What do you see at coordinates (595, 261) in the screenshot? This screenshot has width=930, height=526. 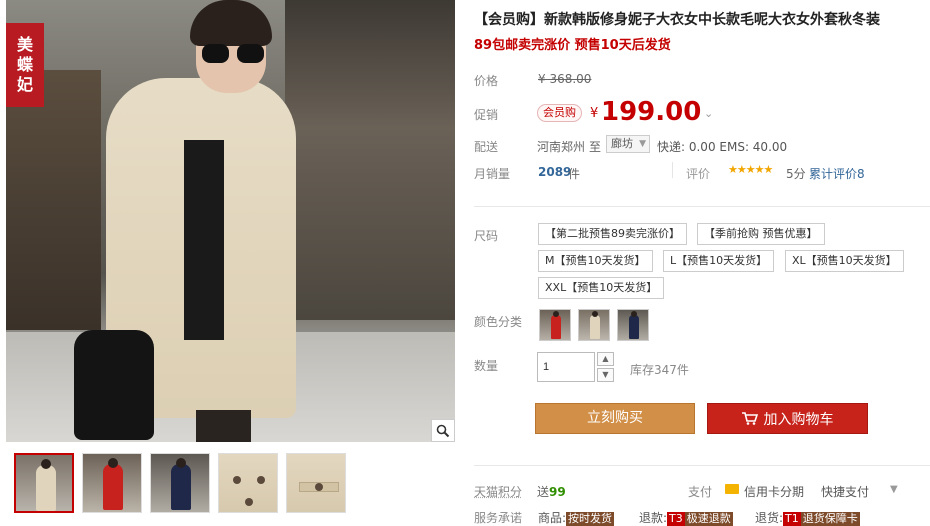 I see `size-option: M【预售10天发货】` at bounding box center [595, 261].